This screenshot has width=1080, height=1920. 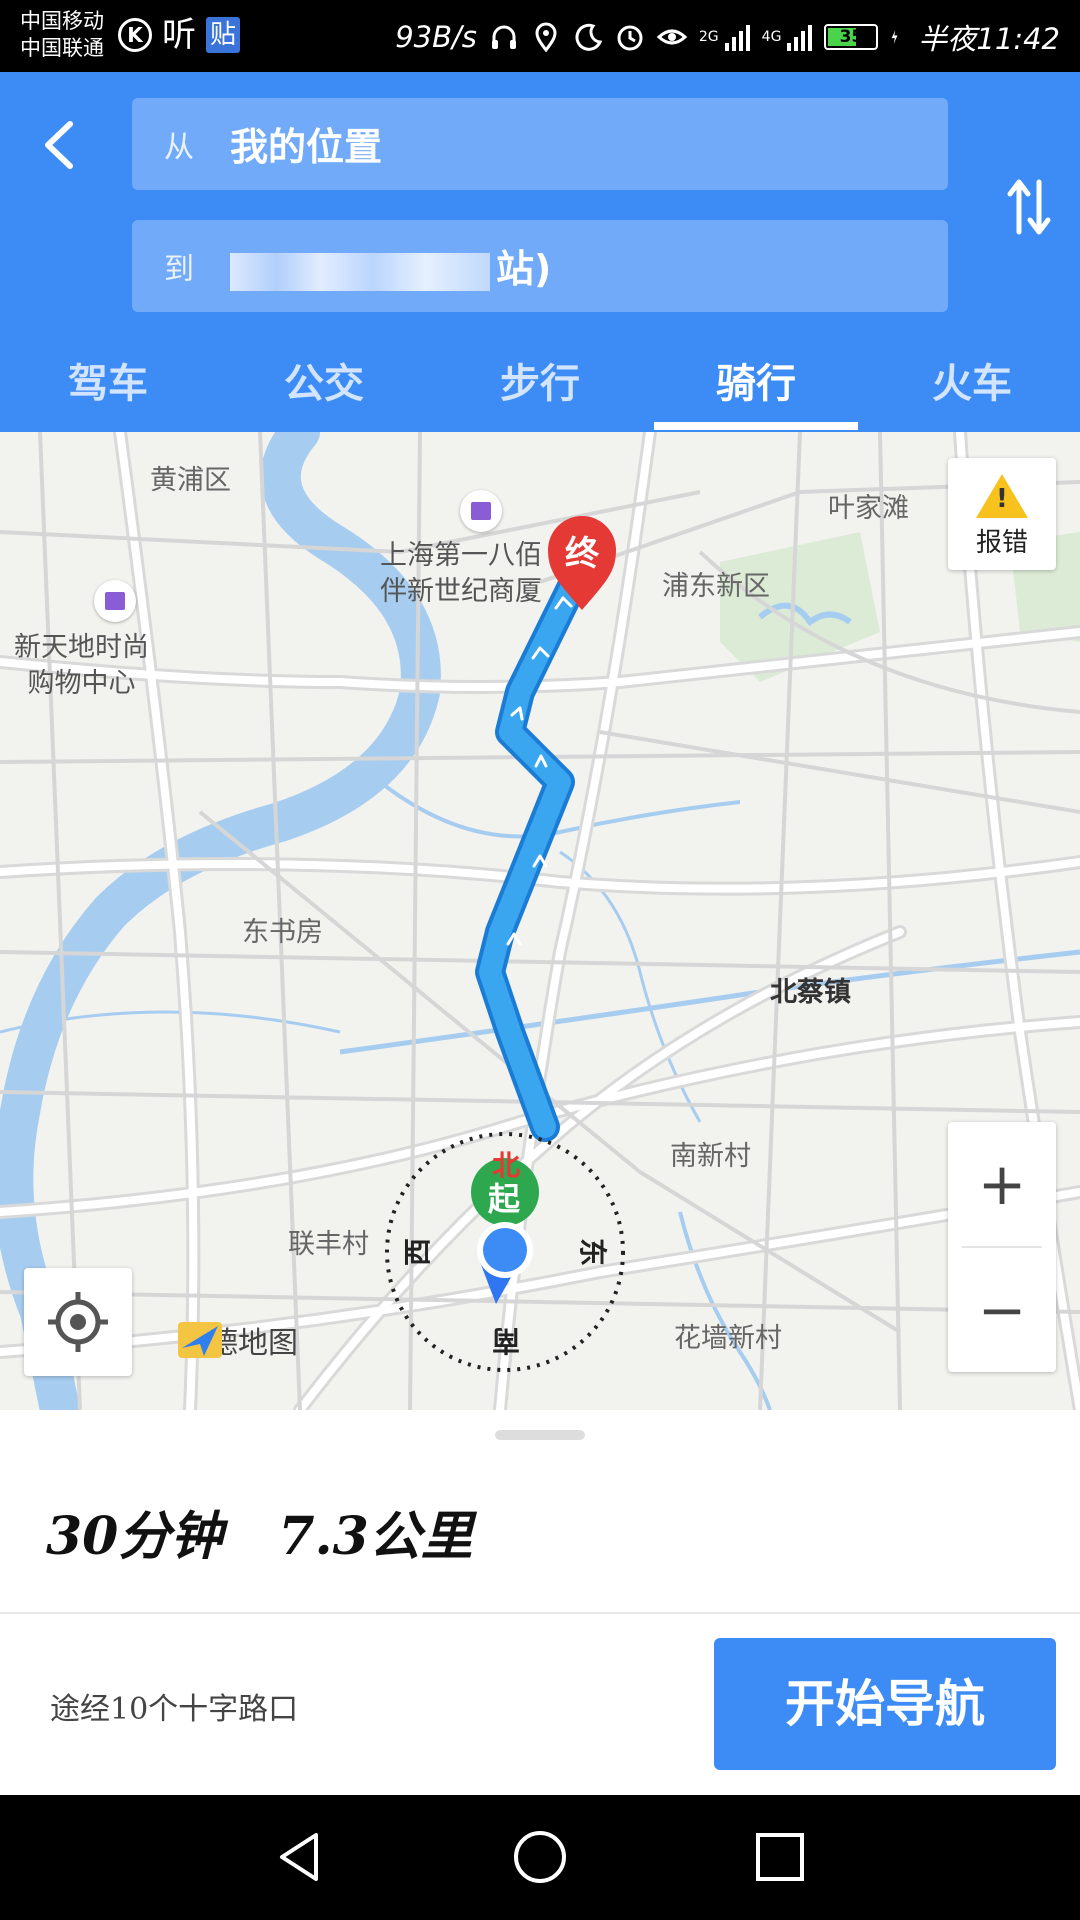 What do you see at coordinates (62, 48) in the screenshot?
I see `carrier-2: 中国联通` at bounding box center [62, 48].